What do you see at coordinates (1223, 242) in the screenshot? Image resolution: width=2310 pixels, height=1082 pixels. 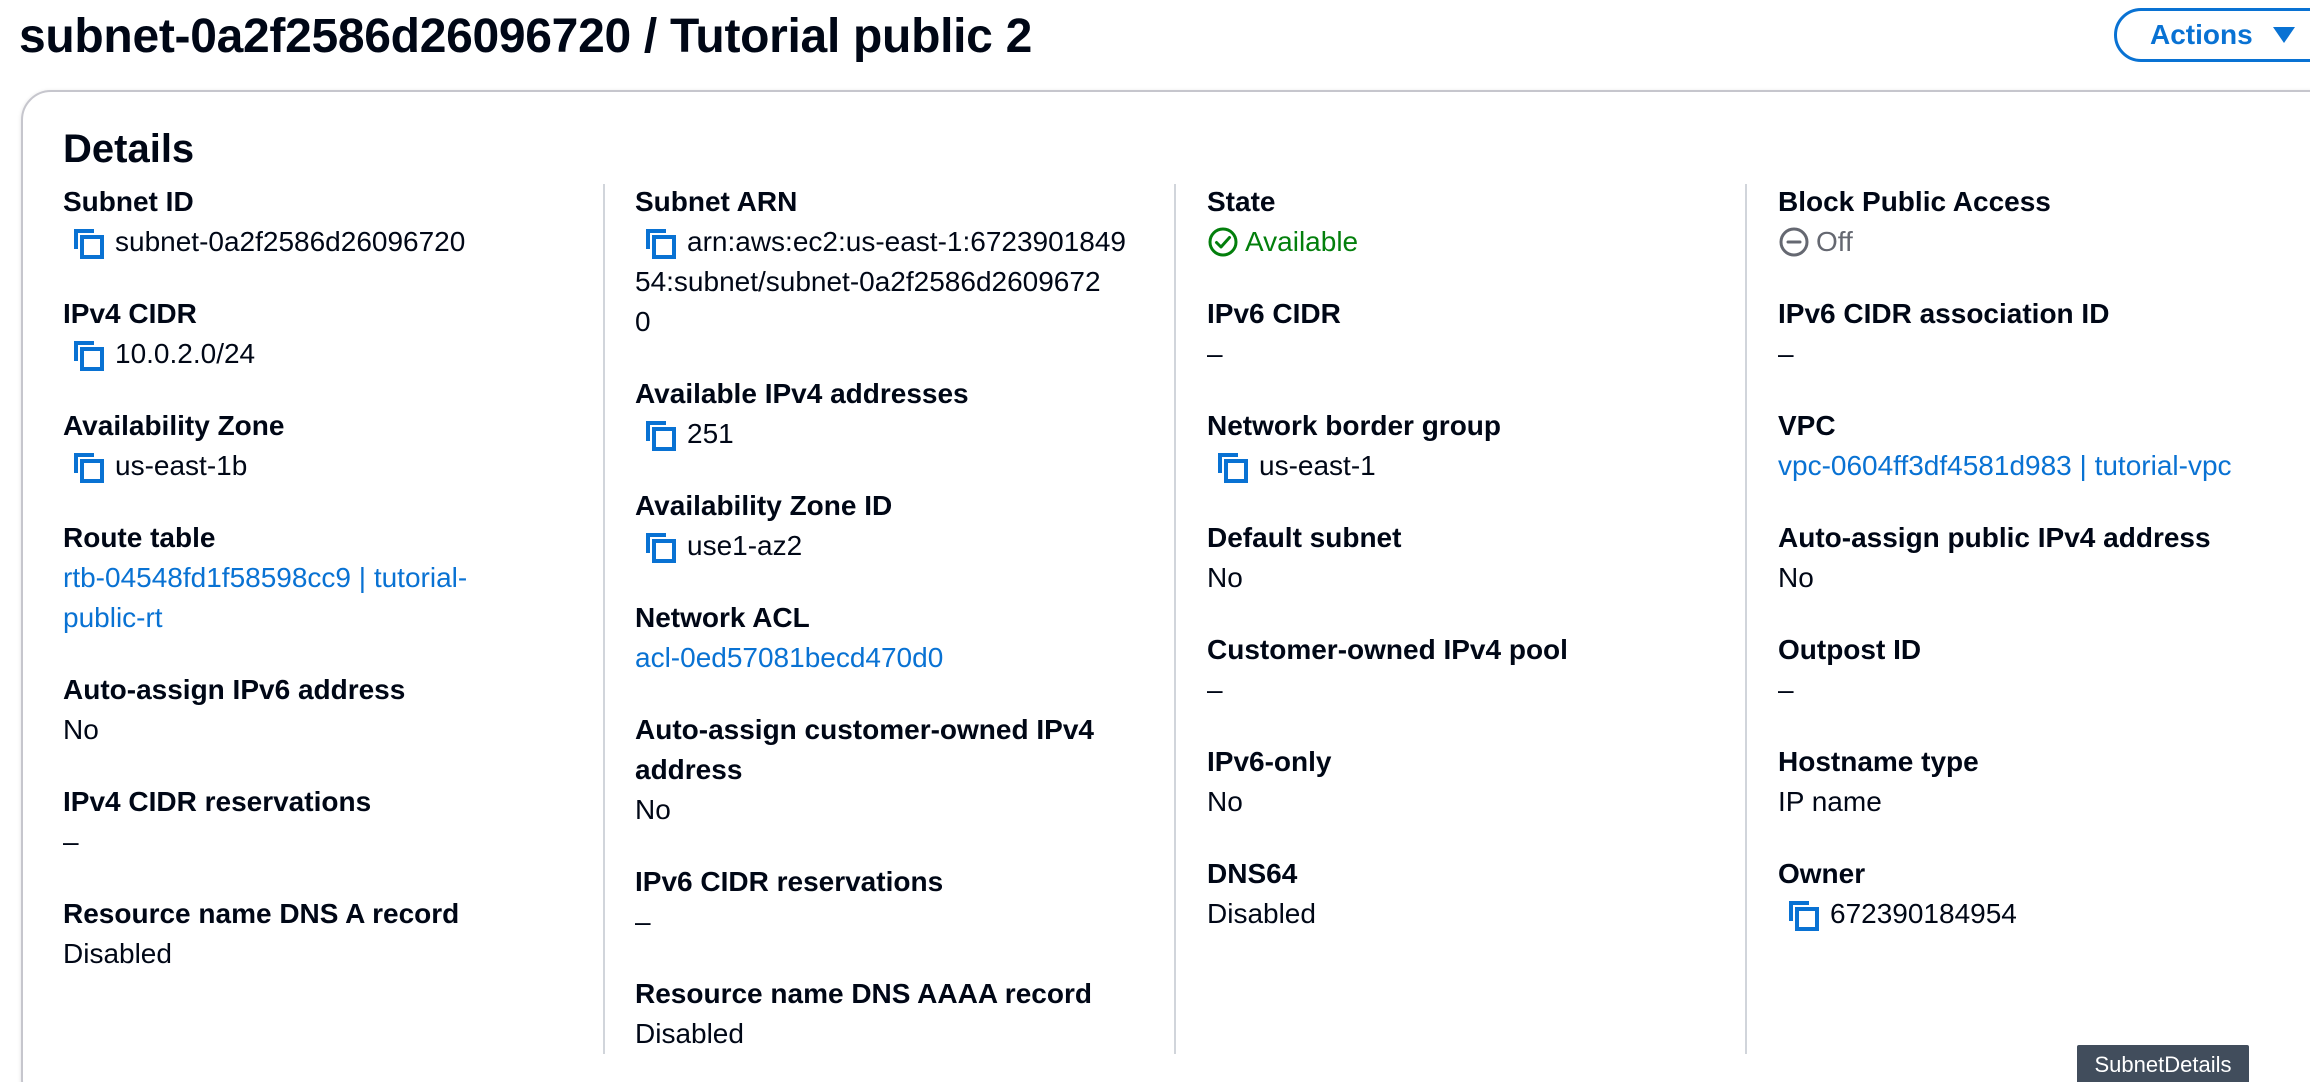 I see `check-circle-icon` at bounding box center [1223, 242].